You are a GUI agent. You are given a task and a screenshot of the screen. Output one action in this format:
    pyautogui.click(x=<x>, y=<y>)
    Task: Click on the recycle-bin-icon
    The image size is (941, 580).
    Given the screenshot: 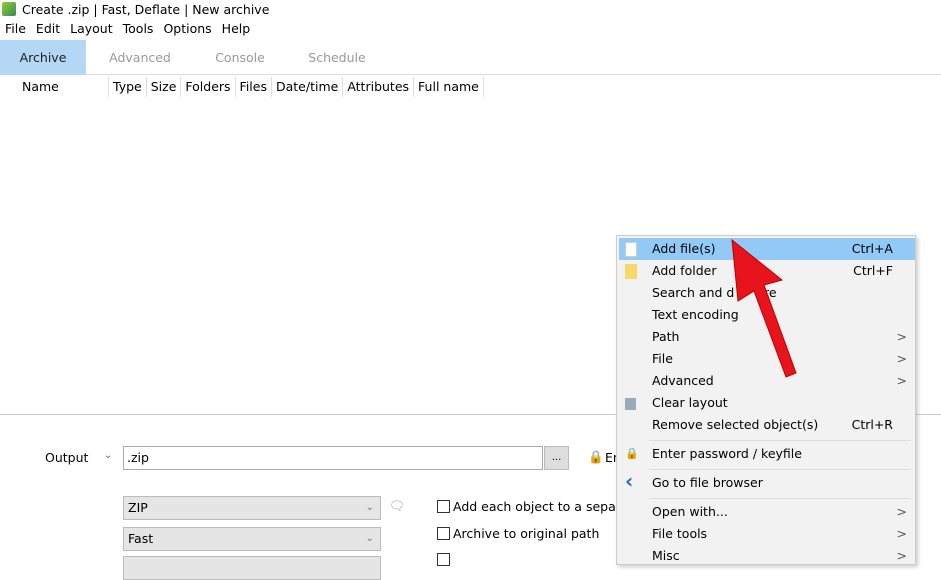 What is the action you would take?
    pyautogui.click(x=630, y=404)
    